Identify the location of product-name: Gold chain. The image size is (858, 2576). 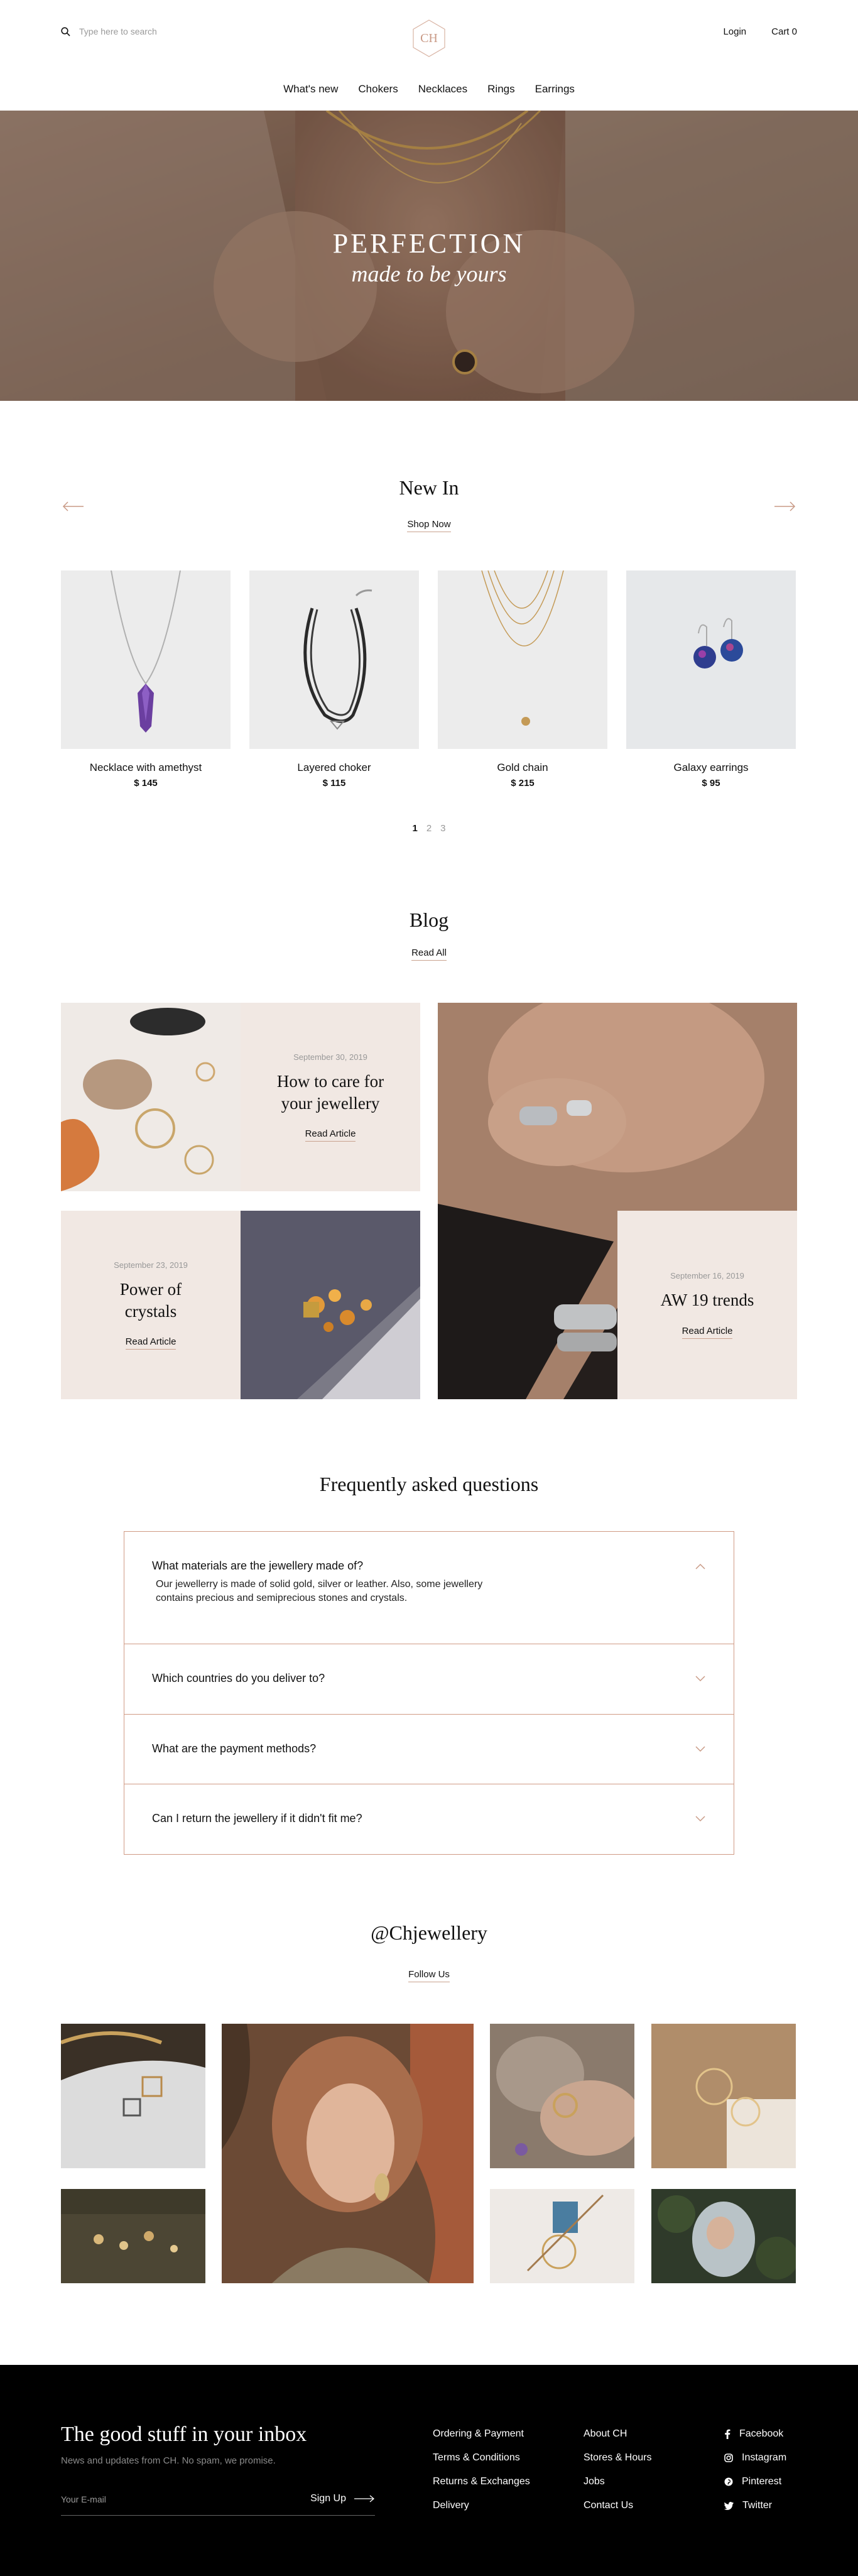
(522, 767).